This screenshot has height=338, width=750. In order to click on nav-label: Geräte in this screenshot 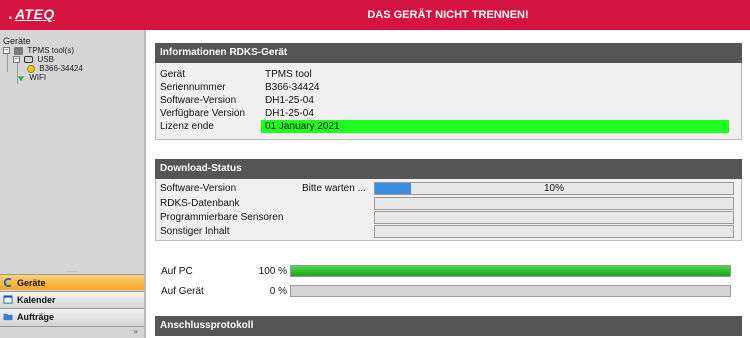, I will do `click(31, 282)`.